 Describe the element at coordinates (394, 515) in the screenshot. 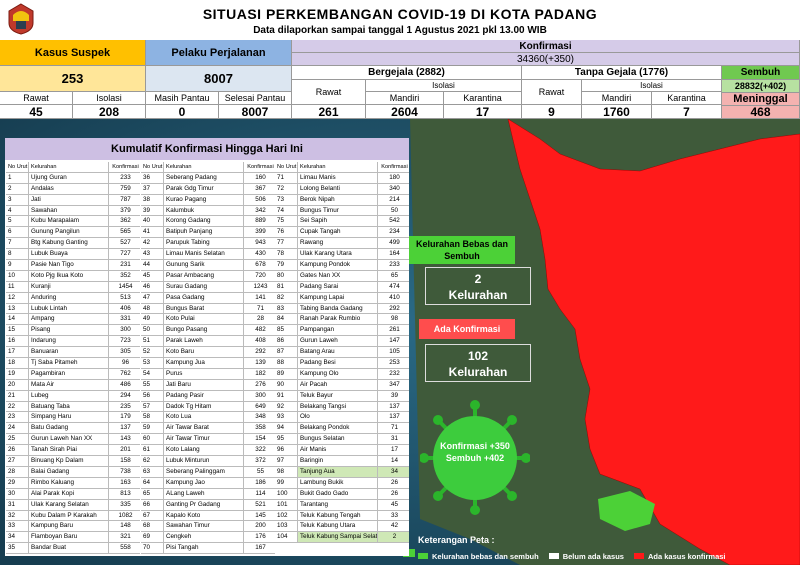

I see `table-cell: 33` at that location.